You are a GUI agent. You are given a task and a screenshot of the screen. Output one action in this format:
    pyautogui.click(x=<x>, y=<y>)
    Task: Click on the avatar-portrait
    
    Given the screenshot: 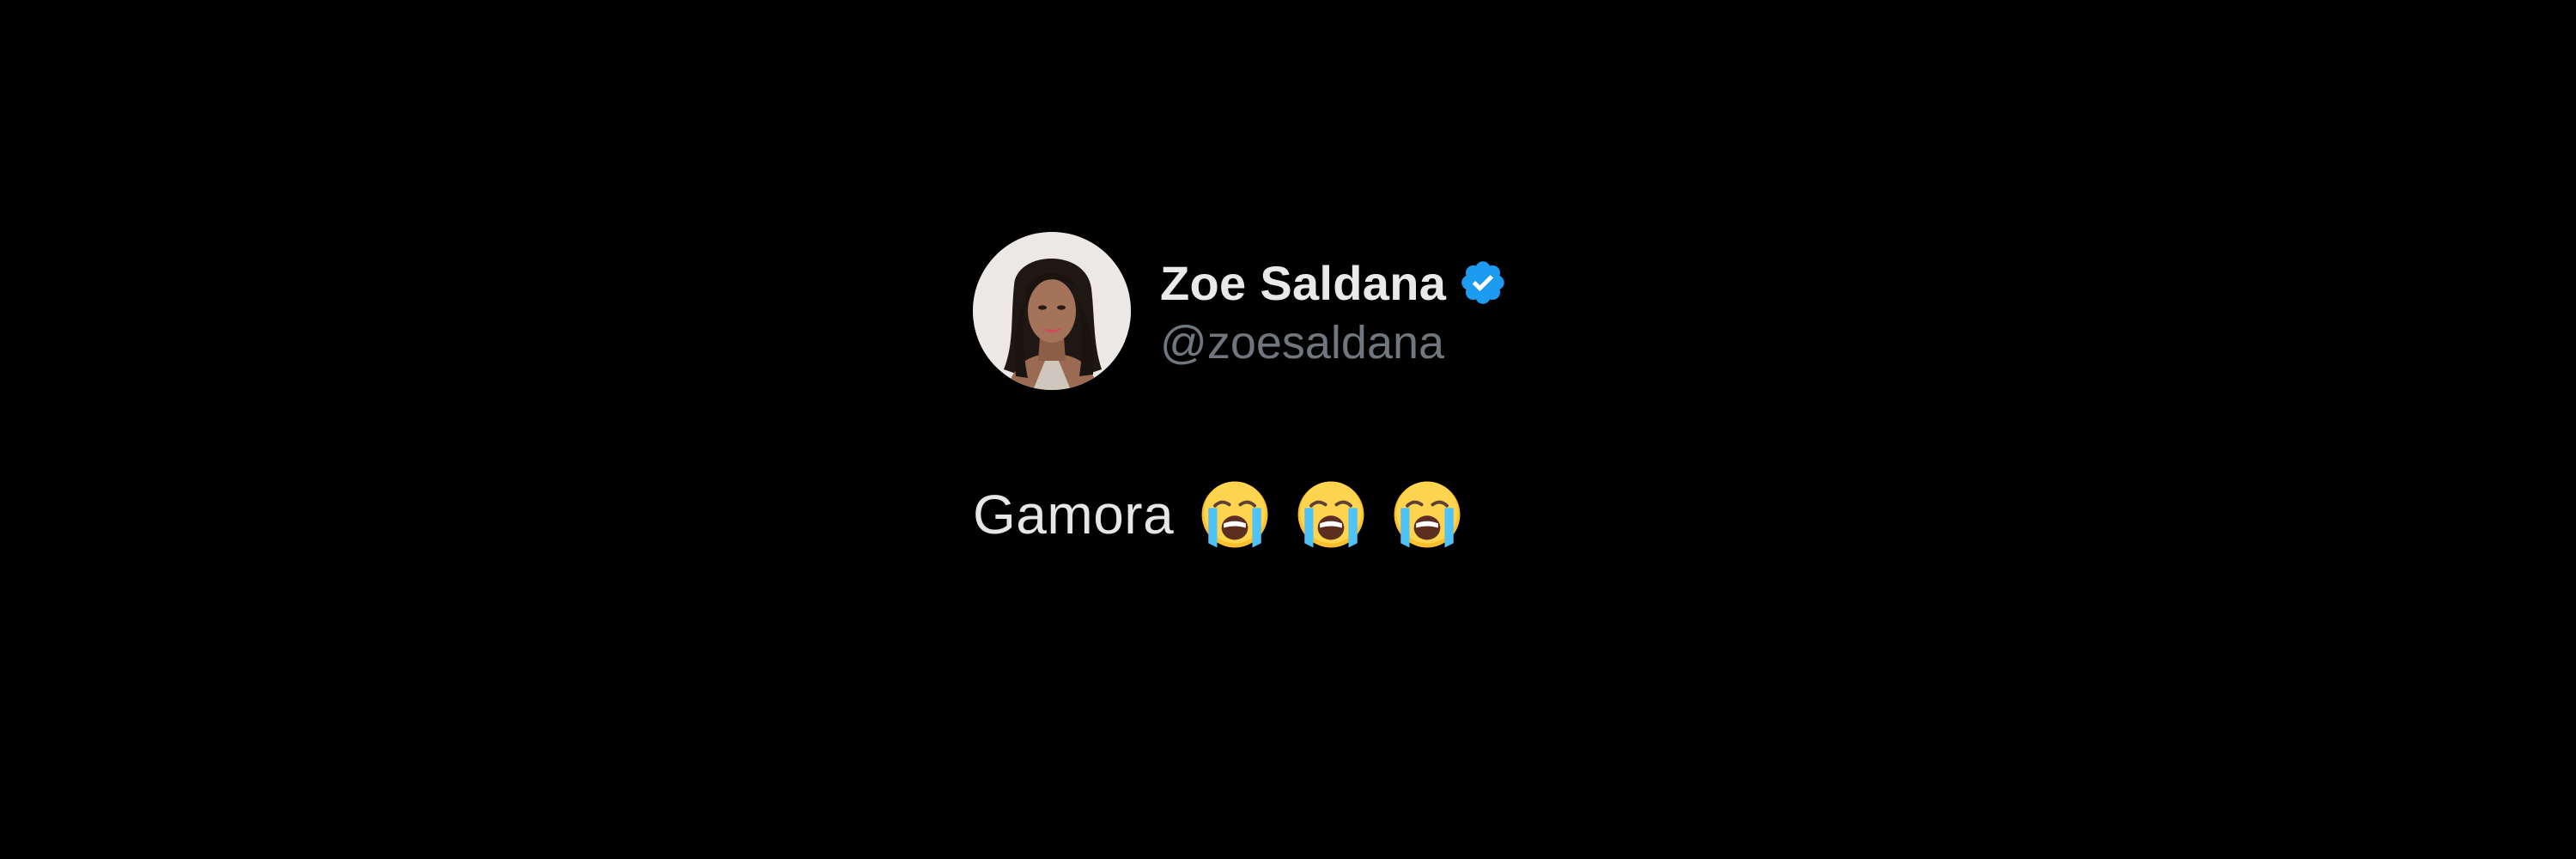 What is the action you would take?
    pyautogui.click(x=1052, y=311)
    